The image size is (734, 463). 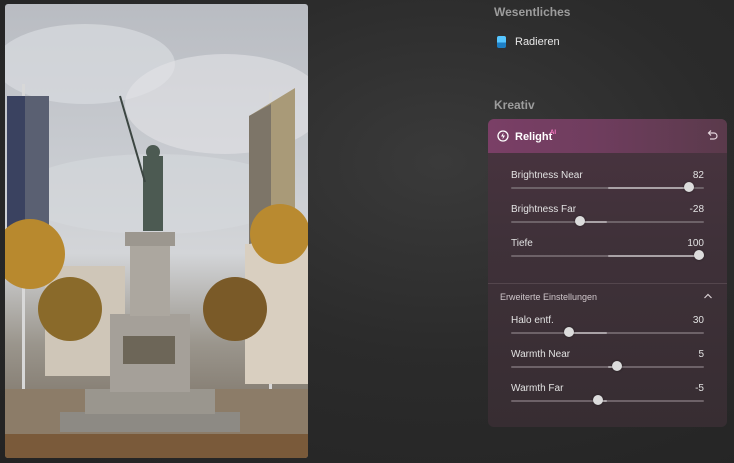 I want to click on slider-label: Halo entf., so click(x=532, y=320).